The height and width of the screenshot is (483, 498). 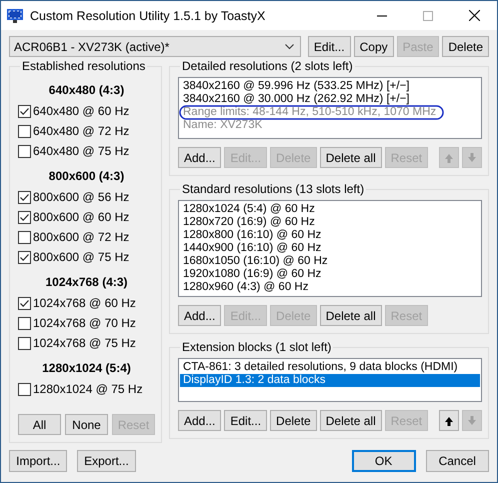 I want to click on monitor-dropdown: ACR06B1 - XV273K (active)*, so click(x=155, y=46).